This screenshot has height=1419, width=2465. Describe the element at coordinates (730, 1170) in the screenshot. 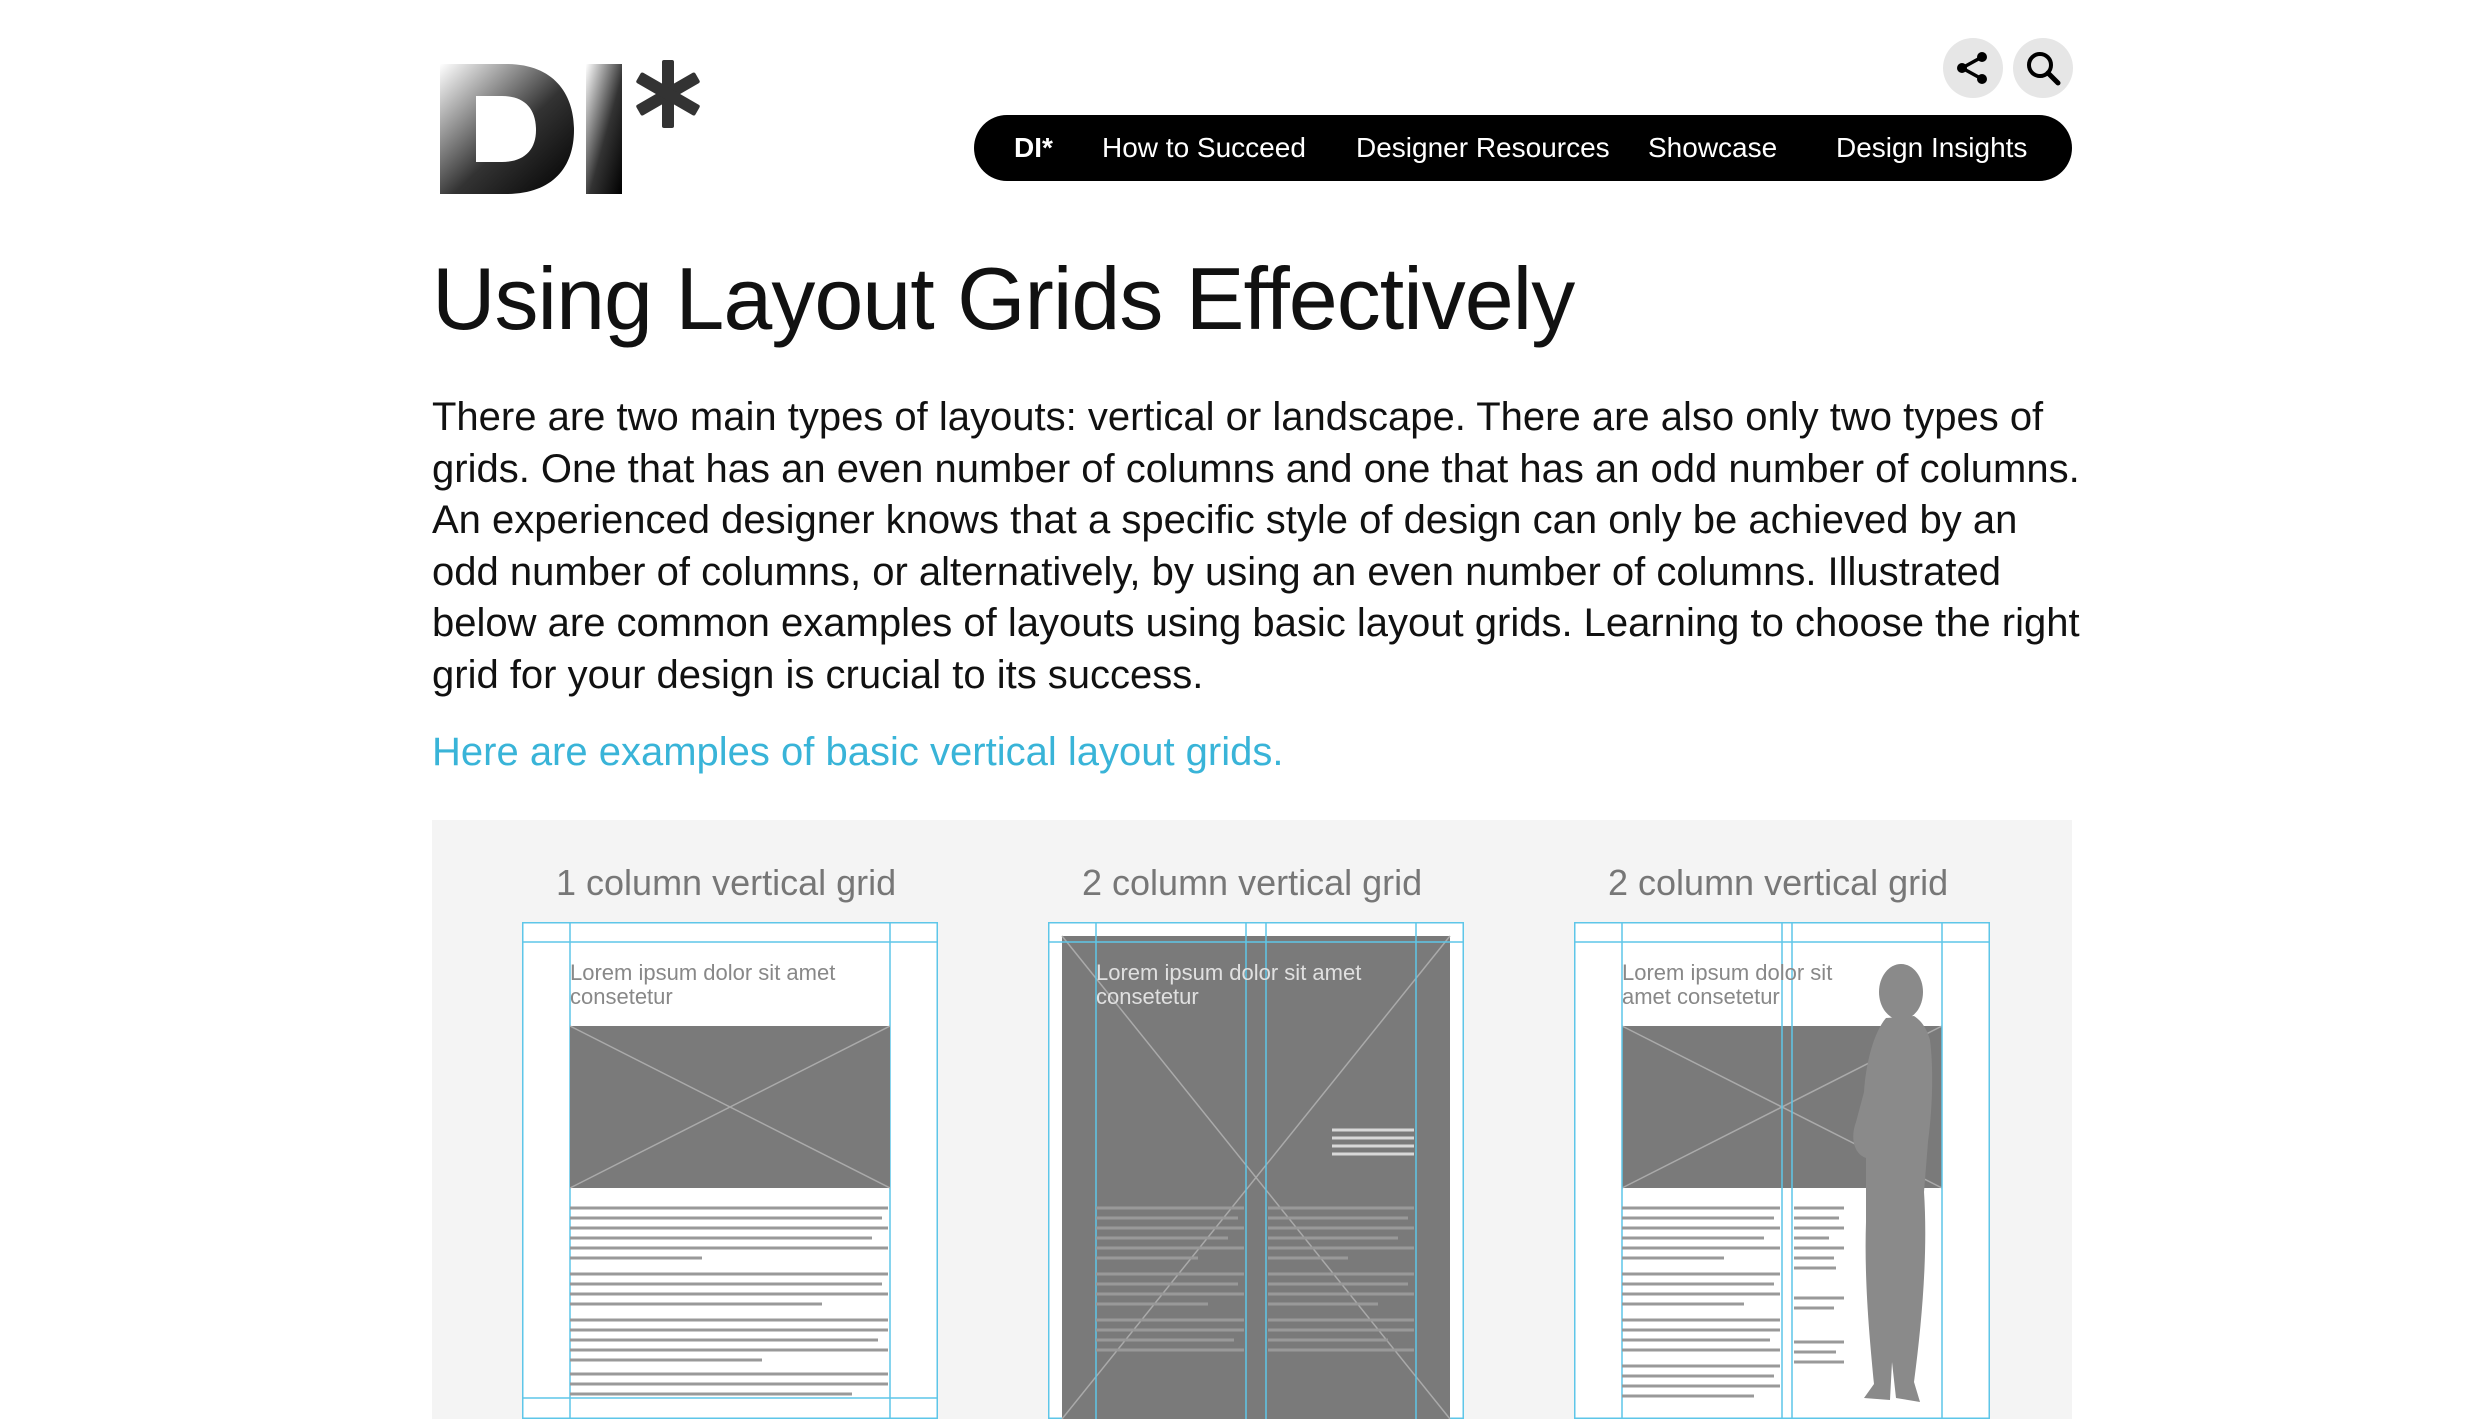

I see `one-column-grid-diagram: Lorem ipsum dolor sit amet consetetur` at that location.